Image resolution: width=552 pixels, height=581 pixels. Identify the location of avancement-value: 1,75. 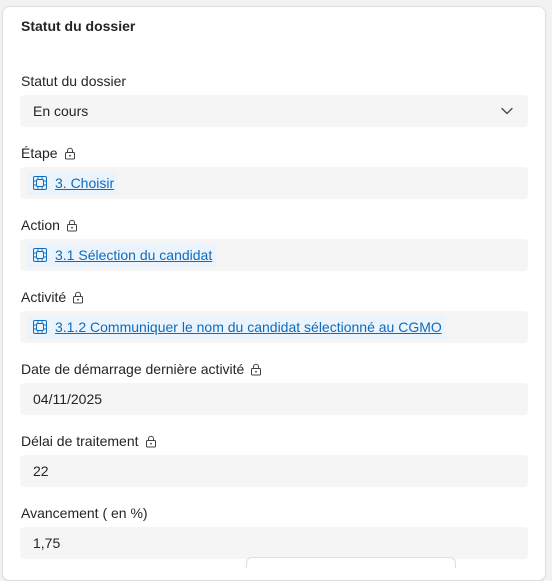
(47, 543).